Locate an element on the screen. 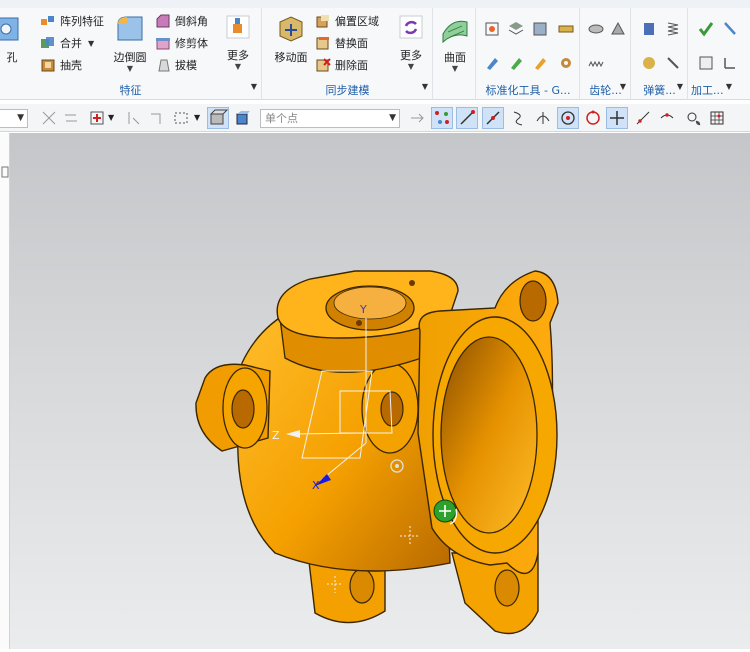  feature-group-title: 特征 is located at coordinates (130, 90).